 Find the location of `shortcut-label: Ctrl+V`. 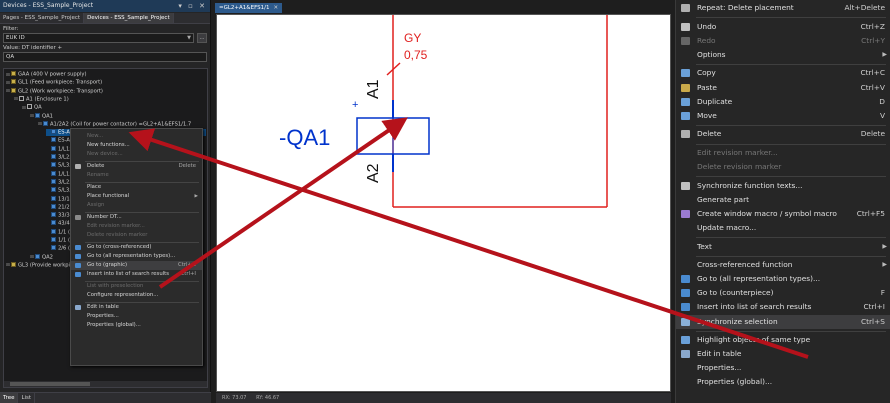

shortcut-label: Ctrl+V is located at coordinates (872, 87).